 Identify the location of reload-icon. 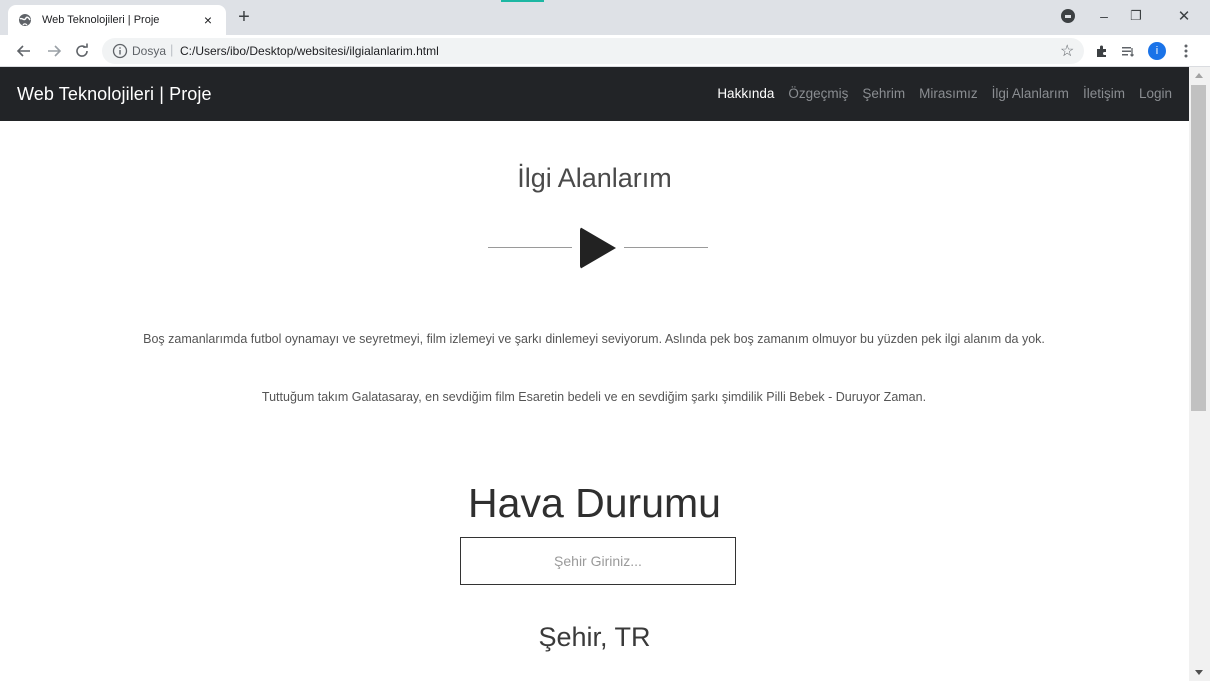
(82, 51).